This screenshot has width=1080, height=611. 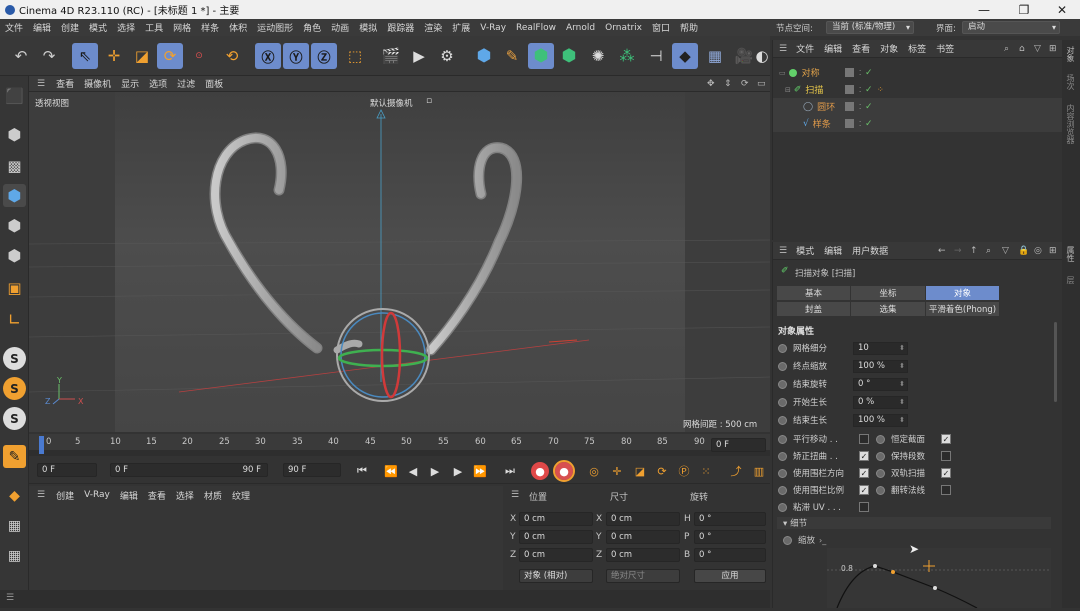 What do you see at coordinates (870, 27) in the screenshot?
I see `node-space-select: 当前 (标准/物理)` at bounding box center [870, 27].